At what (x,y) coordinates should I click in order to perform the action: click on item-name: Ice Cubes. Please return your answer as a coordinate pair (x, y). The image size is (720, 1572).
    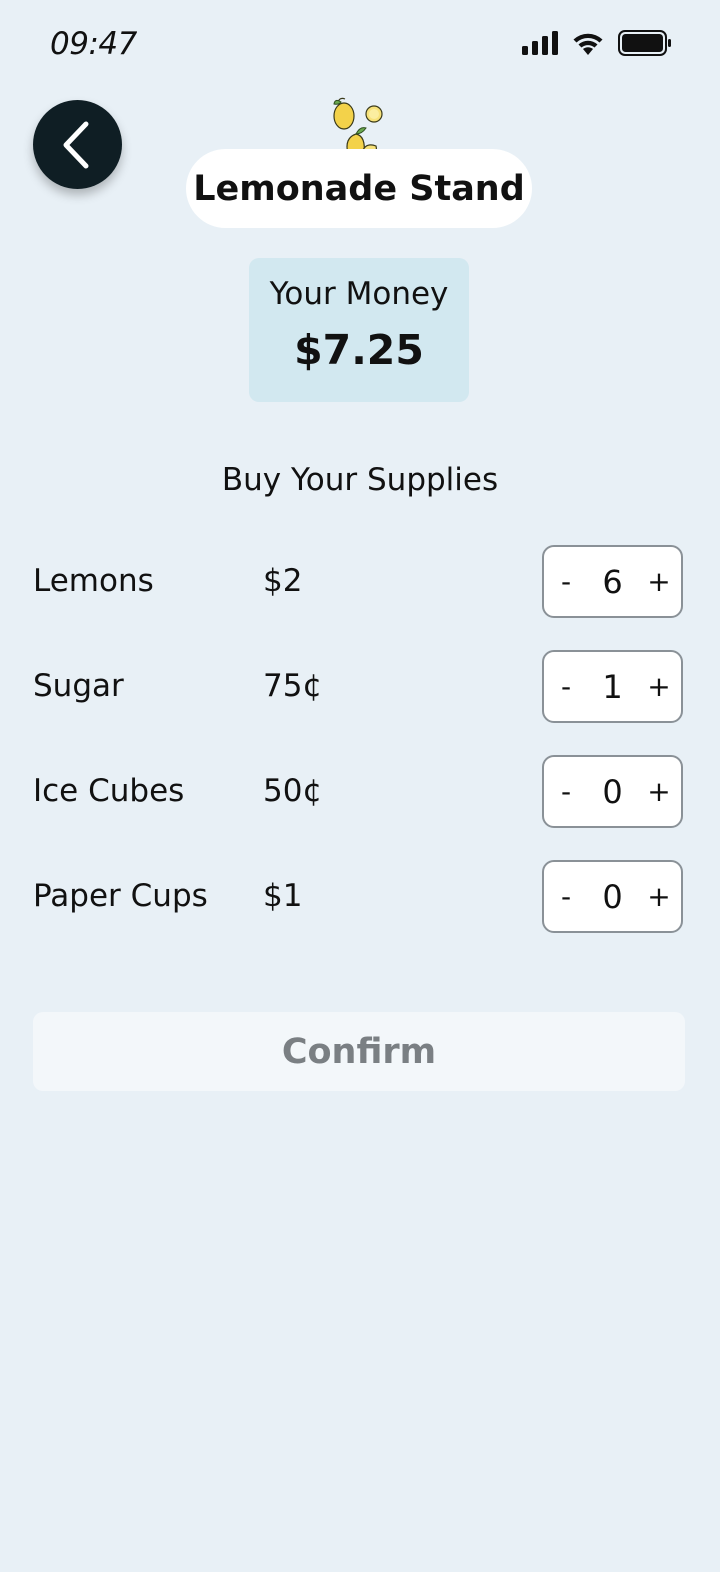
    Looking at the image, I should click on (109, 791).